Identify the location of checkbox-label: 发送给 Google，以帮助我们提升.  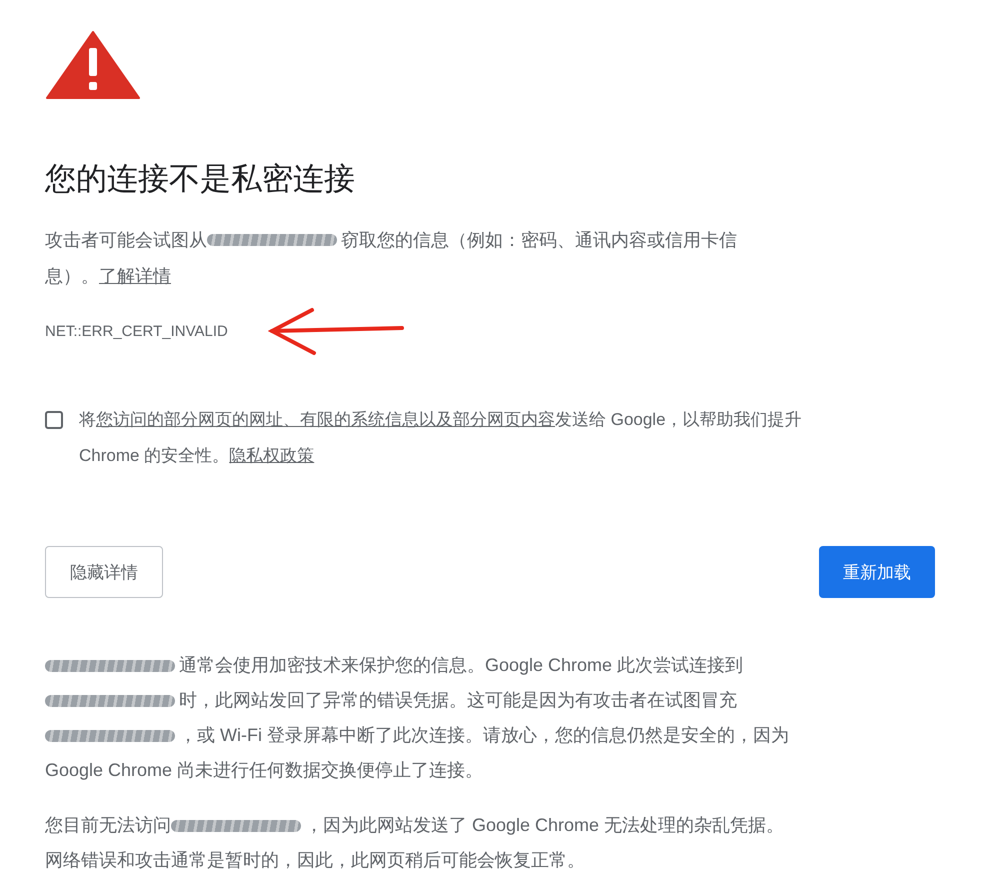
(678, 420).